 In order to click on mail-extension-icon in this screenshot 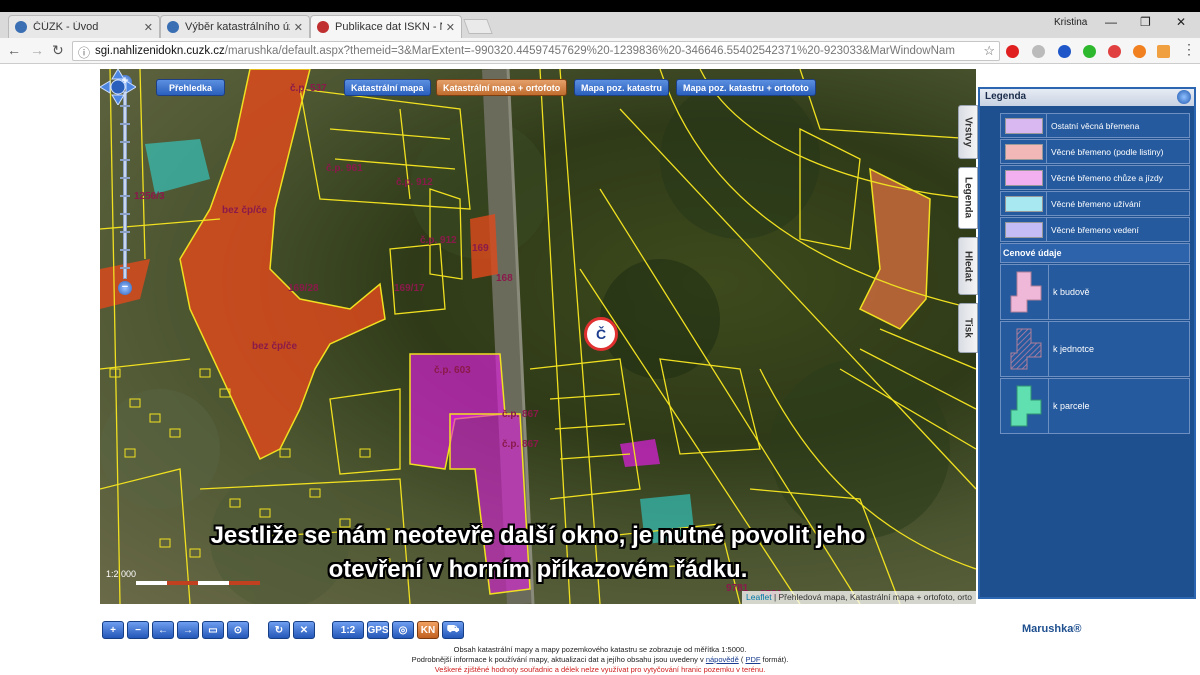, I will do `click(1163, 51)`.